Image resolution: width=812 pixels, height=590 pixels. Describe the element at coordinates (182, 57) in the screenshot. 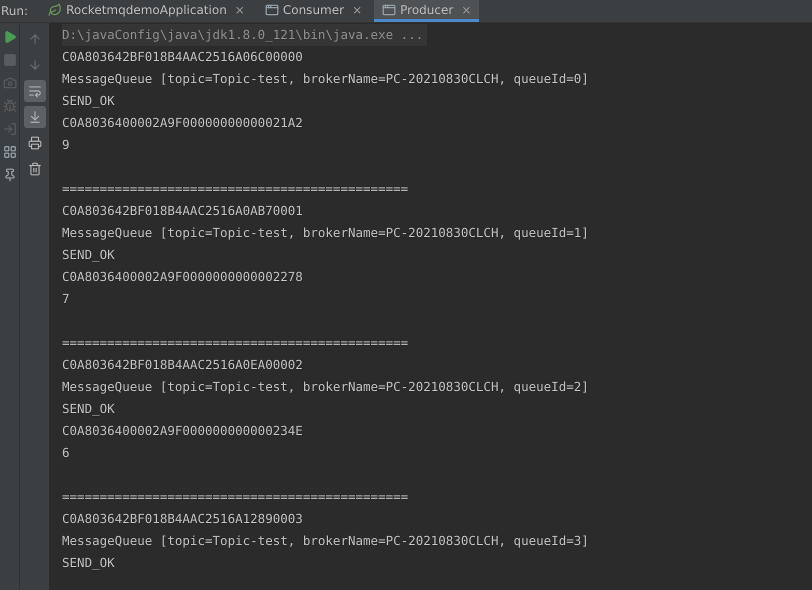

I see `output-line: C0A803642BF018B4AAC2516A06C00000` at that location.